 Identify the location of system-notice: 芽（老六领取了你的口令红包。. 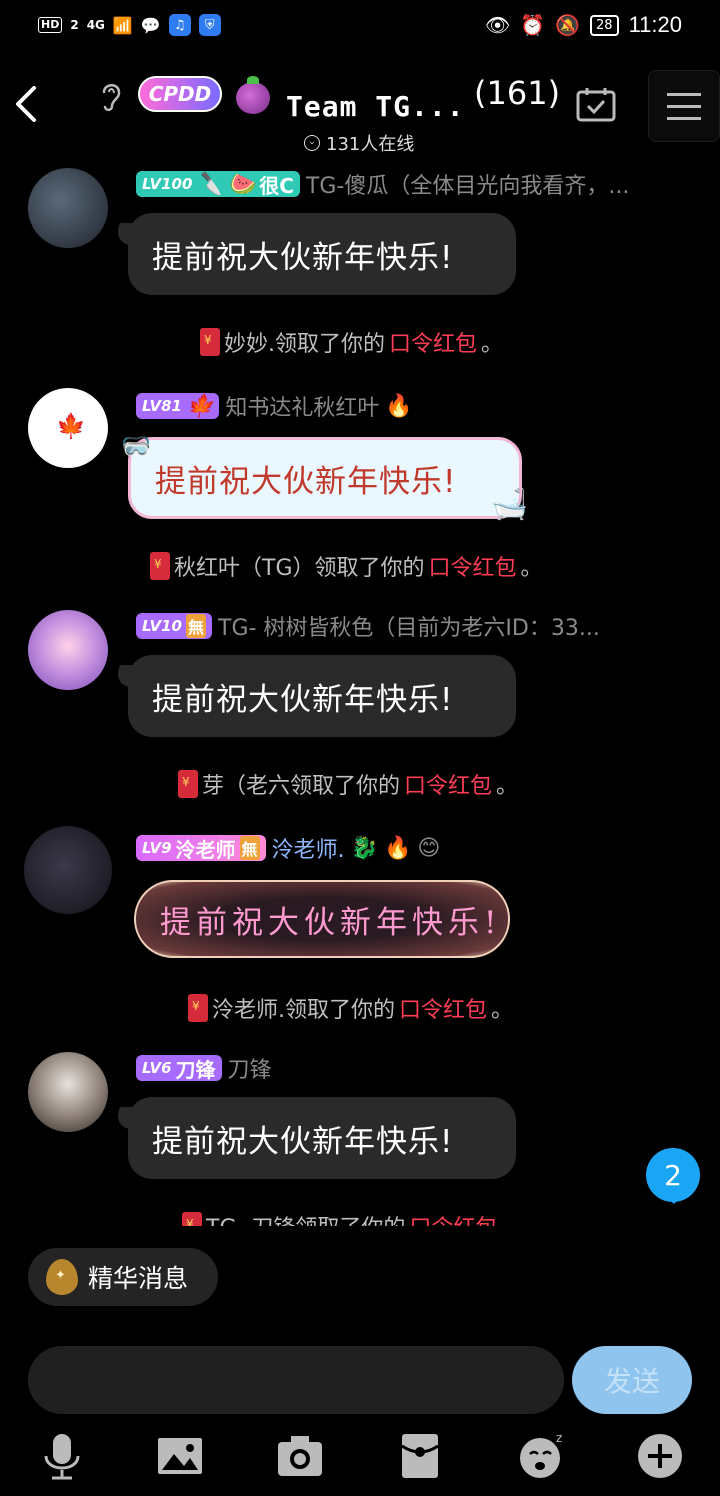
(348, 784).